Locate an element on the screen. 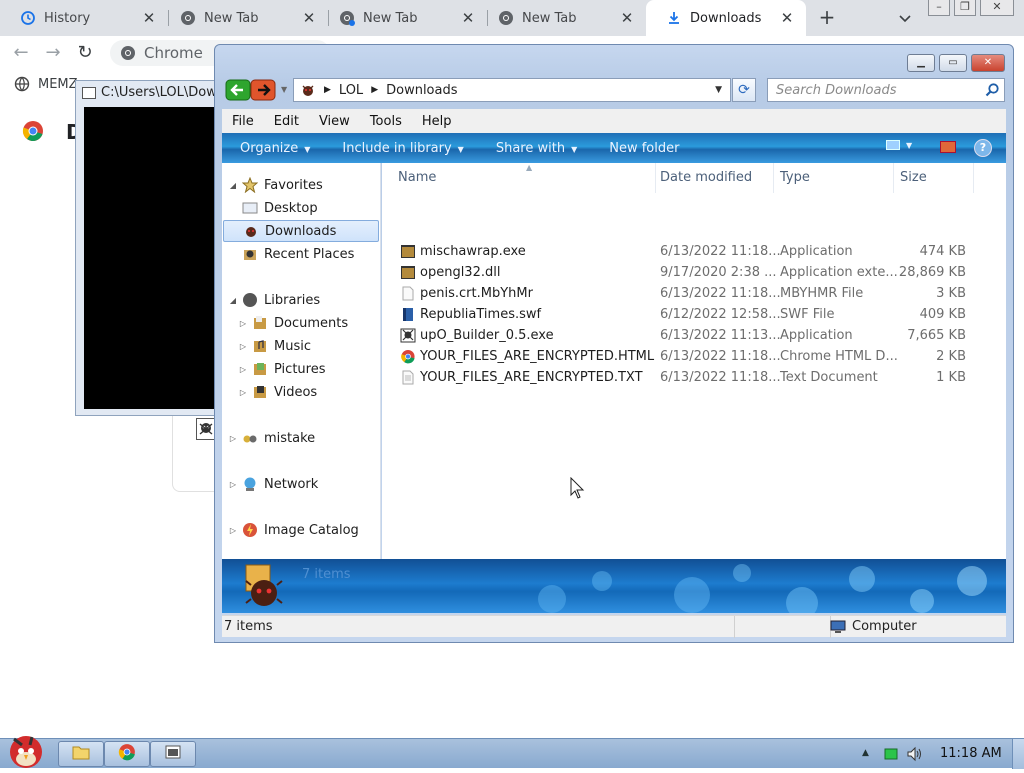 The width and height of the screenshot is (1024, 773). power-status-icon is located at coordinates (891, 756).